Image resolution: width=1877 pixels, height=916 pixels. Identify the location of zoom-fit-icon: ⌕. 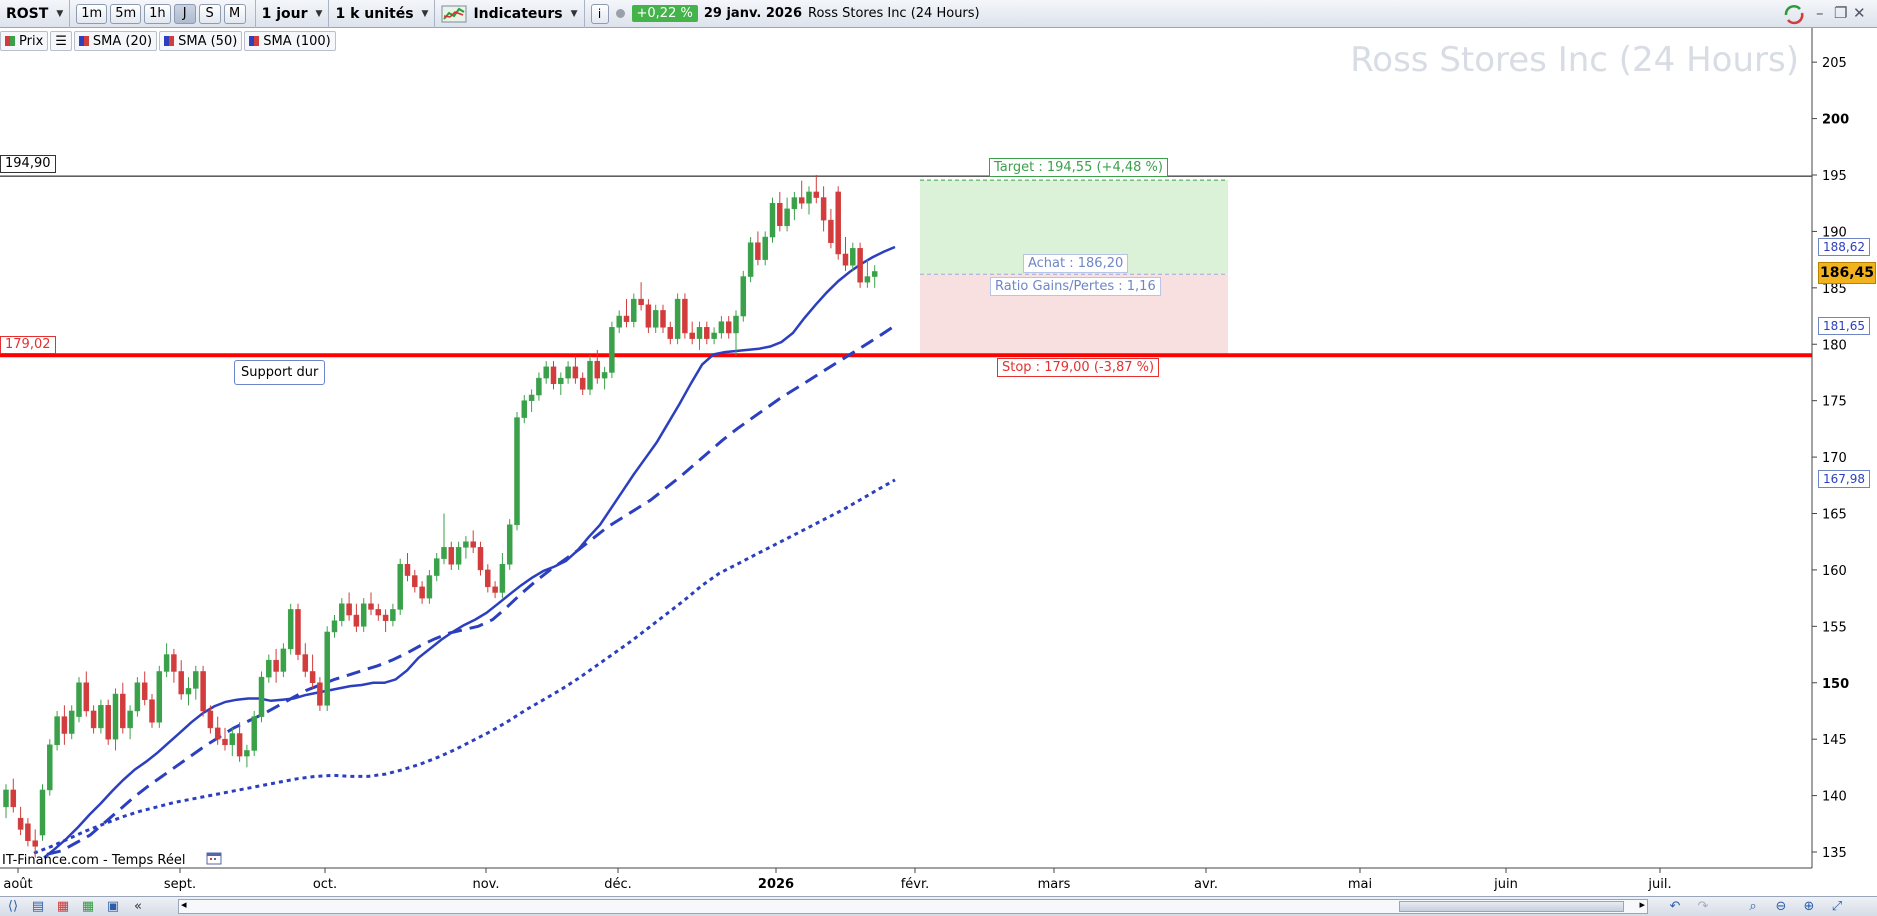
(1753, 907).